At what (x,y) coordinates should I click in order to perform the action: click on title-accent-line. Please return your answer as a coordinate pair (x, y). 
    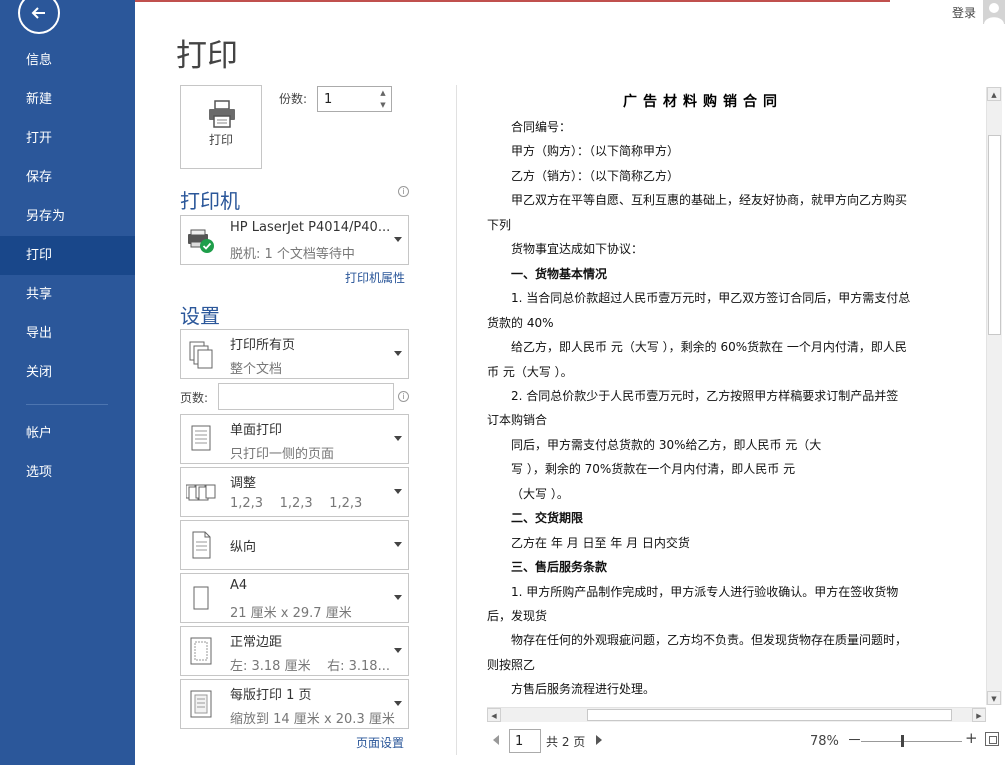
    Looking at the image, I should click on (512, 1).